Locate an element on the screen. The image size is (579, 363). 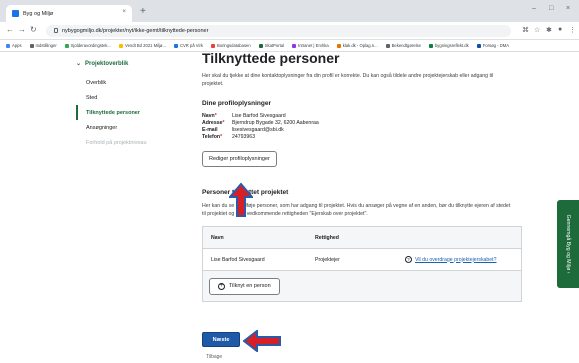
field-label: E-mail is located at coordinates (217, 130).